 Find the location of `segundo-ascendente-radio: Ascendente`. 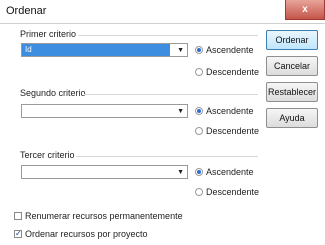

segundo-ascendente-radio: Ascendente is located at coordinates (224, 111).